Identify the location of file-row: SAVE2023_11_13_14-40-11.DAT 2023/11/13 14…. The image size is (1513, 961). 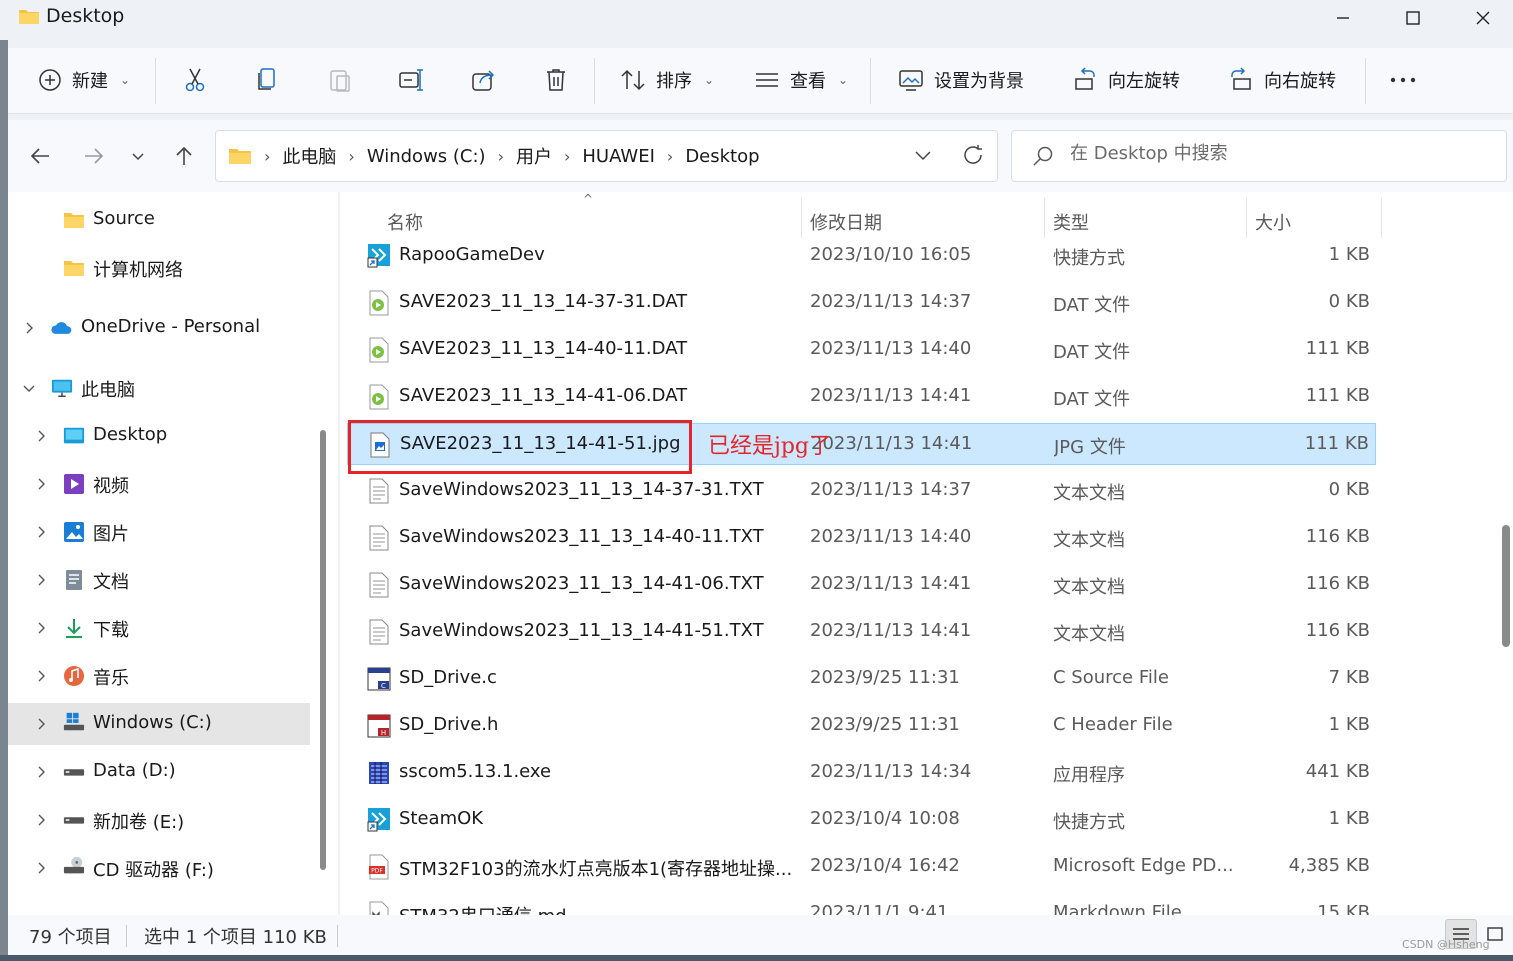
(861, 350).